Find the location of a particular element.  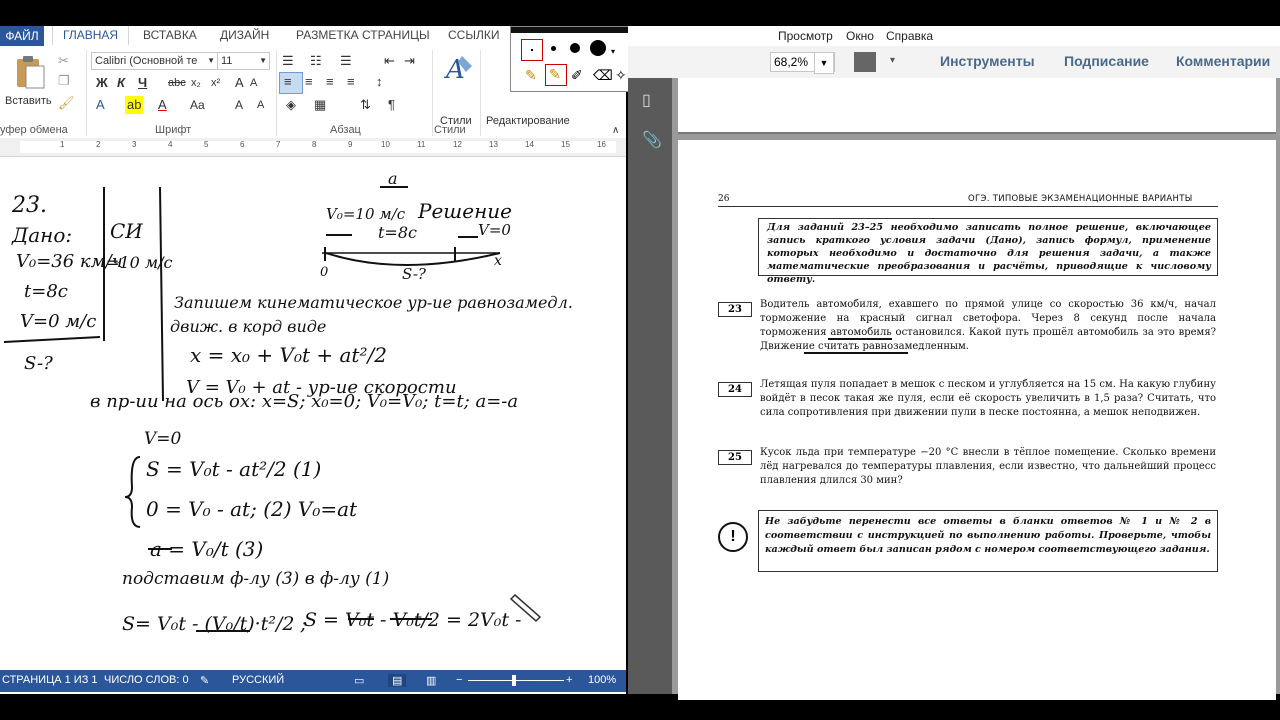

tab-insert: ВСТАВКА is located at coordinates (170, 35).